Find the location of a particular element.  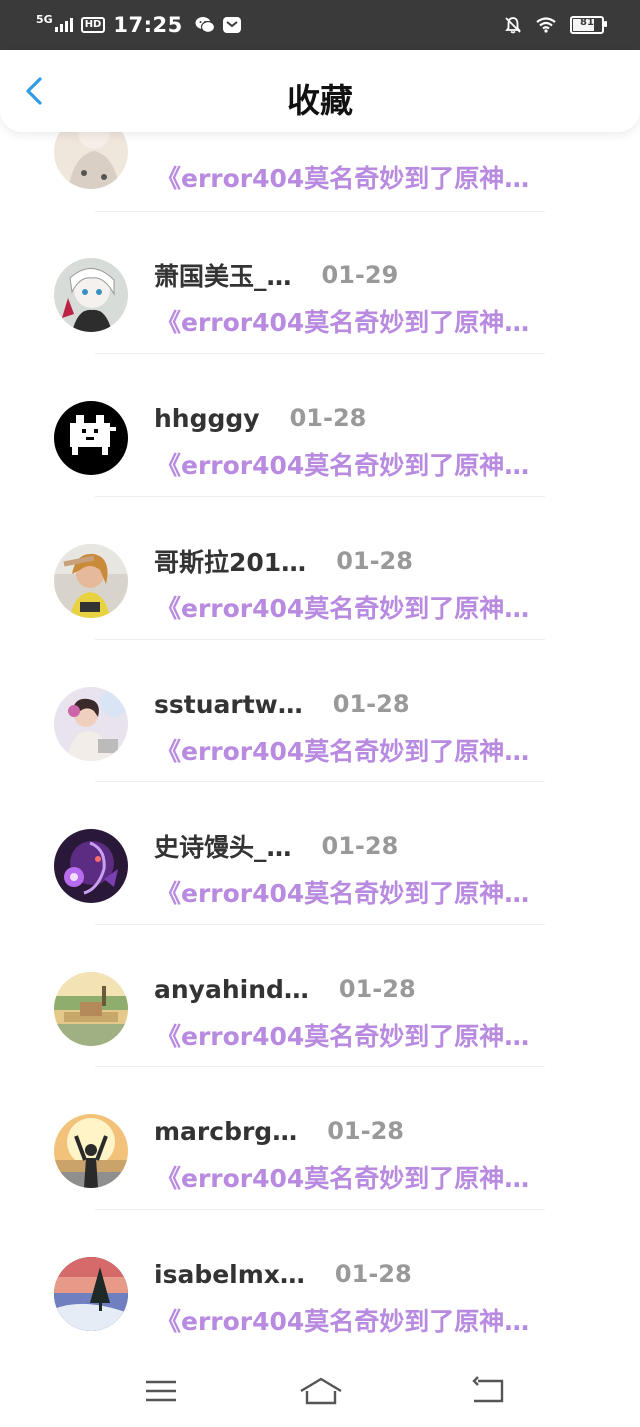

name-row: marcbrg… 01-28 is located at coordinates (279, 1131).